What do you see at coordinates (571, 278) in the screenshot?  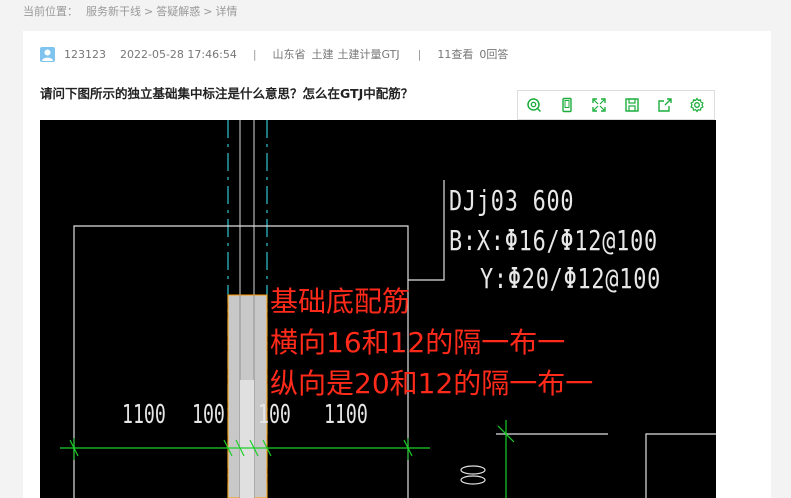 I see `foundation-label-line3: Y:Φ20/Φ12@100` at bounding box center [571, 278].